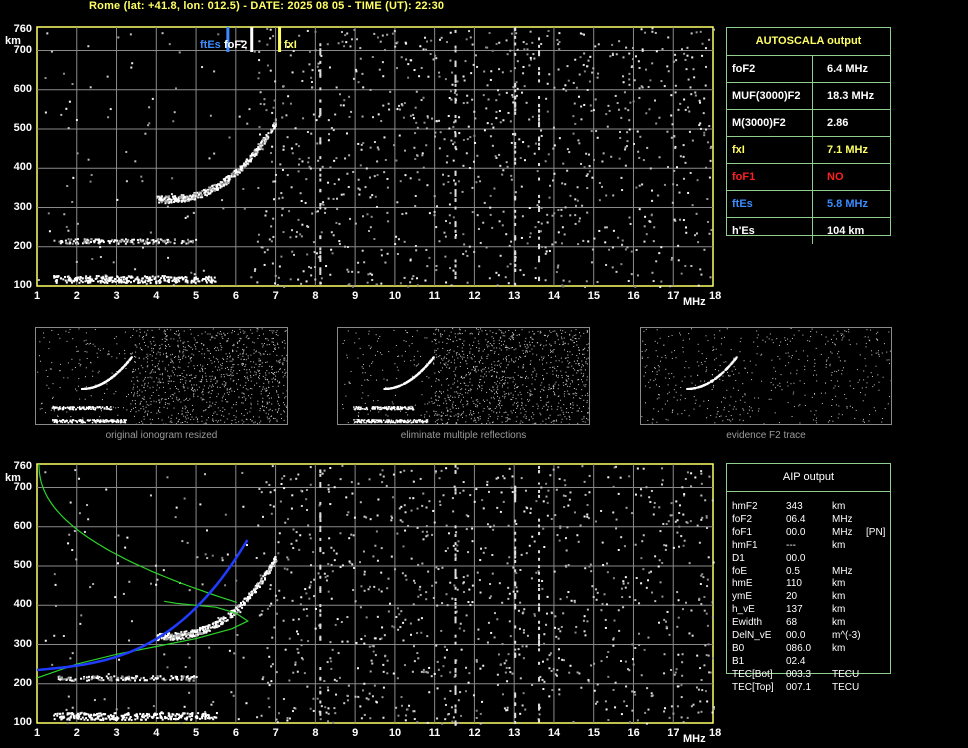  What do you see at coordinates (22, 206) in the screenshot?
I see `y-tick-label: 300` at bounding box center [22, 206].